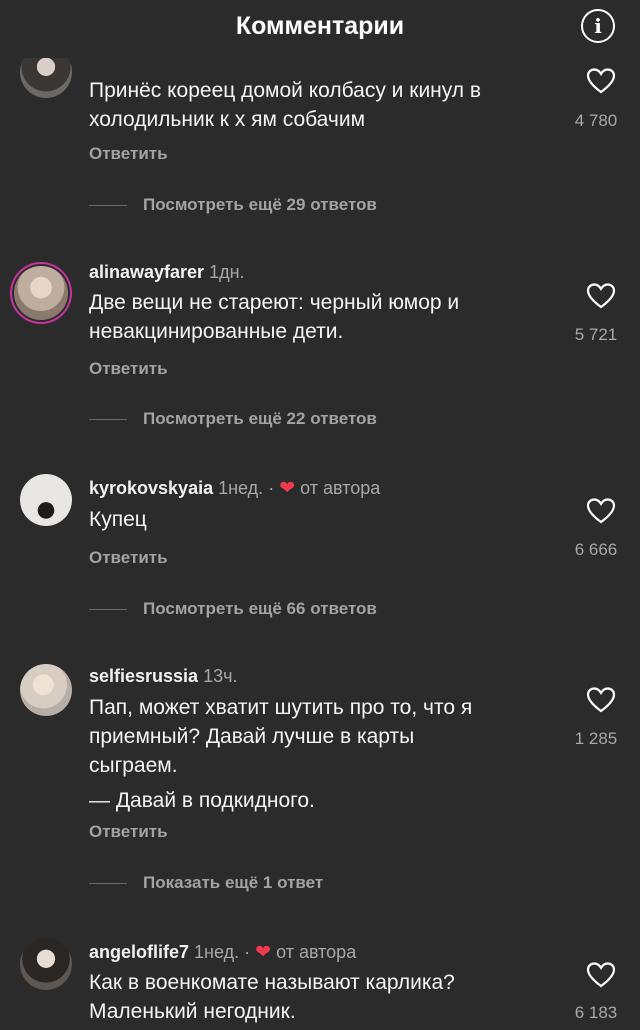  I want to click on comment-line: Как в военкомате называют карлика?, so click(272, 982).